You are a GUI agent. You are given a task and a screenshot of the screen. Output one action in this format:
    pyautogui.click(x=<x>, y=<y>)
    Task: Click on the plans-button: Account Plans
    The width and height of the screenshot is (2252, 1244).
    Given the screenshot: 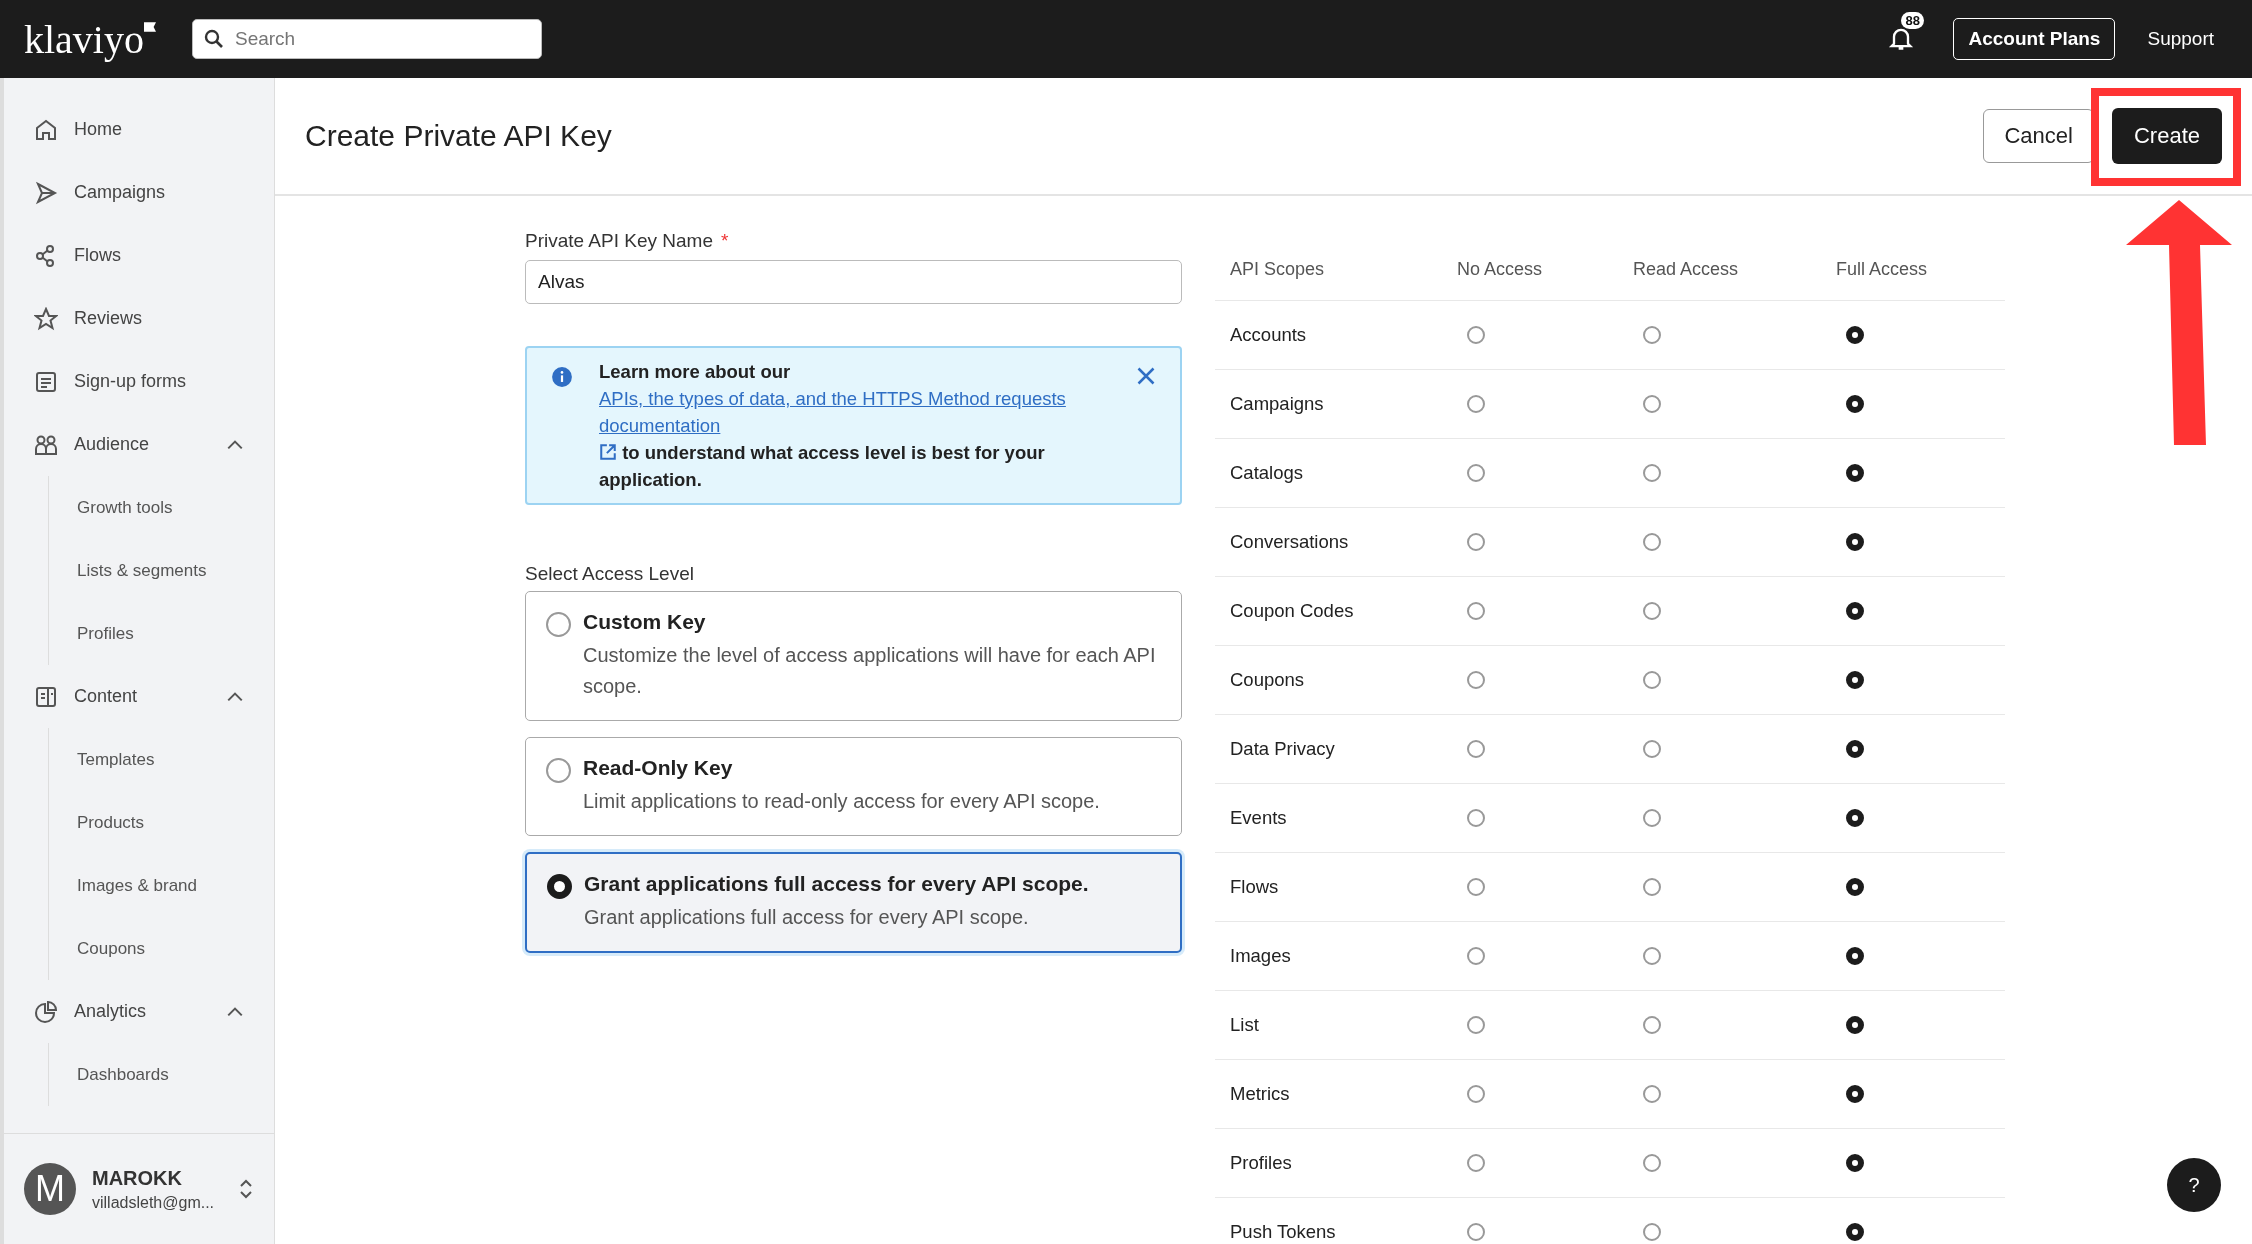 What is the action you would take?
    pyautogui.click(x=2034, y=39)
    